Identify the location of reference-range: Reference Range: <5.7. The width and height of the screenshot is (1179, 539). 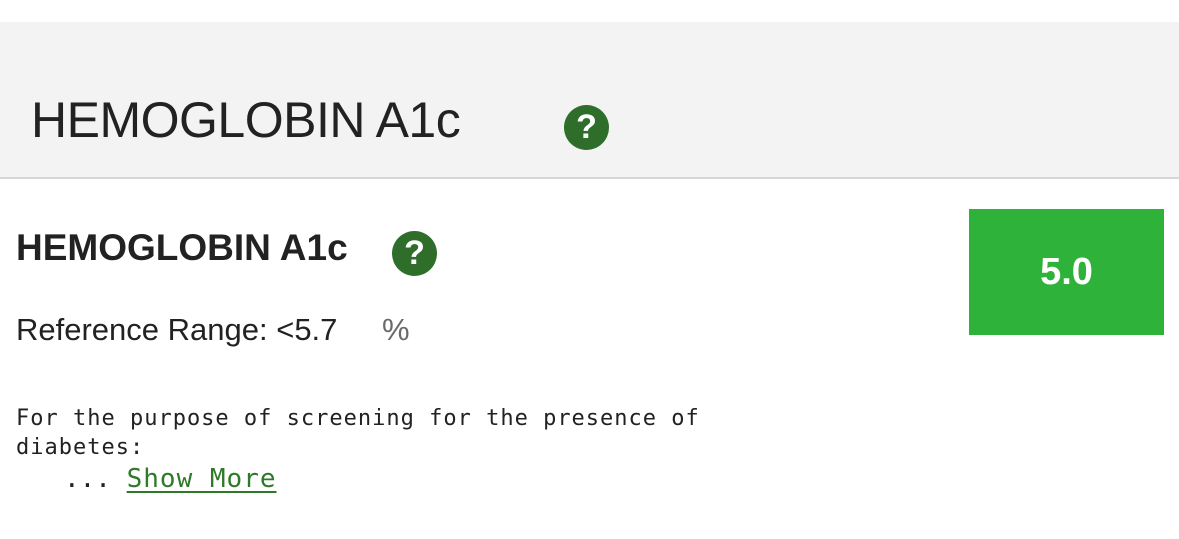
(177, 329).